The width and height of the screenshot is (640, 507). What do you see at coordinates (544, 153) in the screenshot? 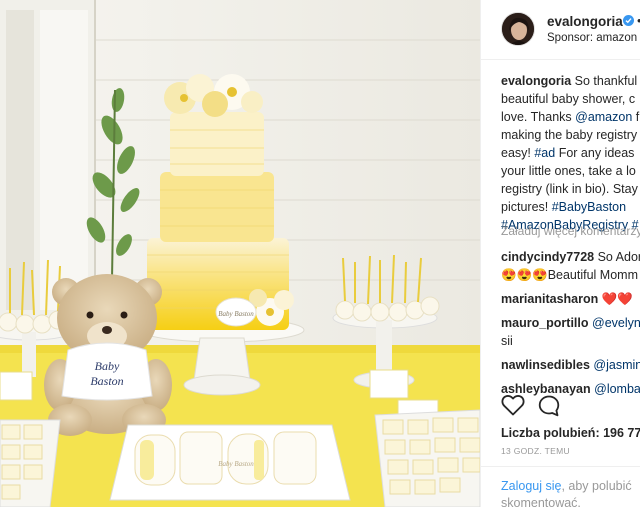
I see `caption-hashtag: #ad` at bounding box center [544, 153].